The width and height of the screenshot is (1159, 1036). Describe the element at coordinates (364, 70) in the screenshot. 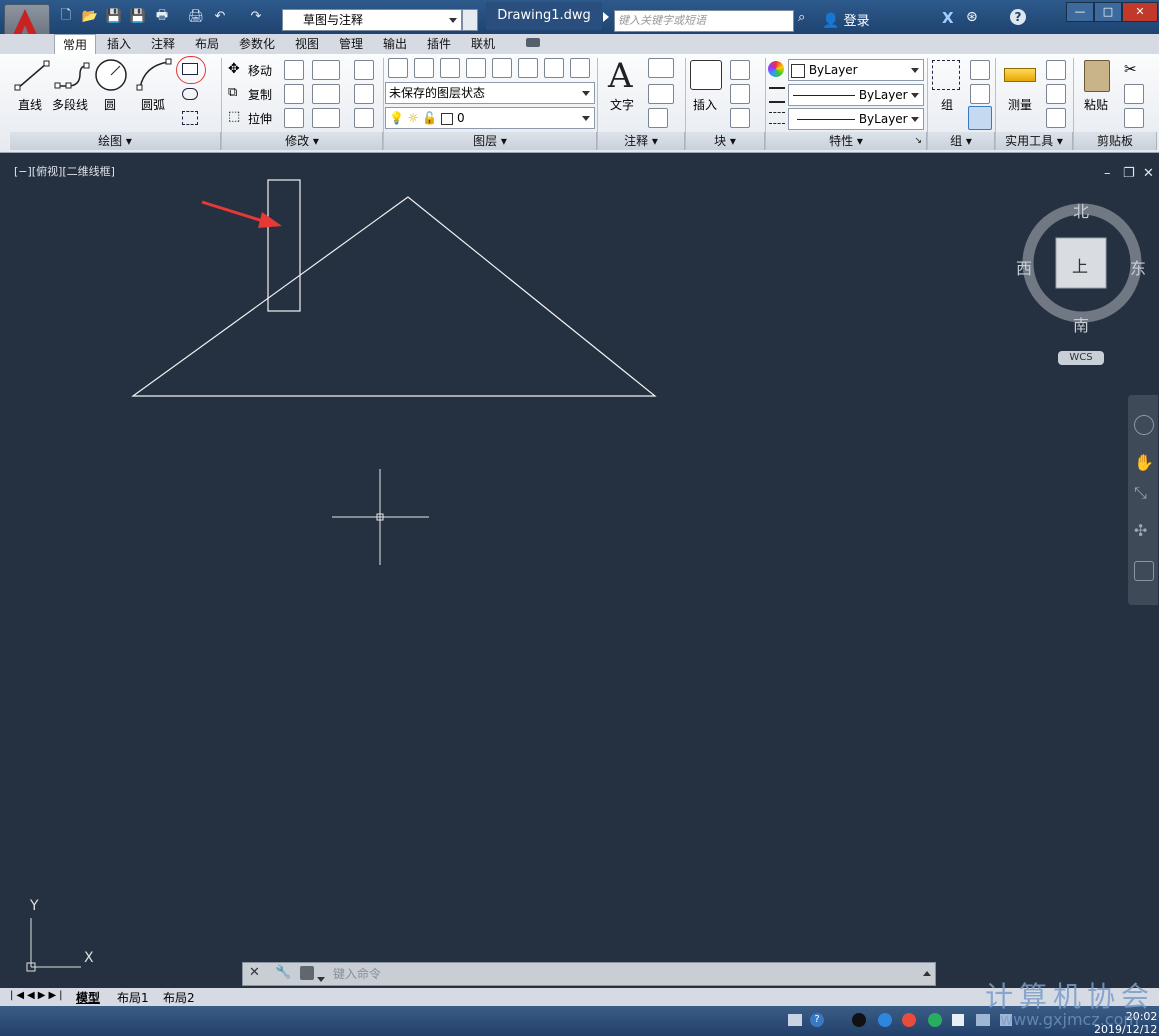

I see `erase-icon` at that location.